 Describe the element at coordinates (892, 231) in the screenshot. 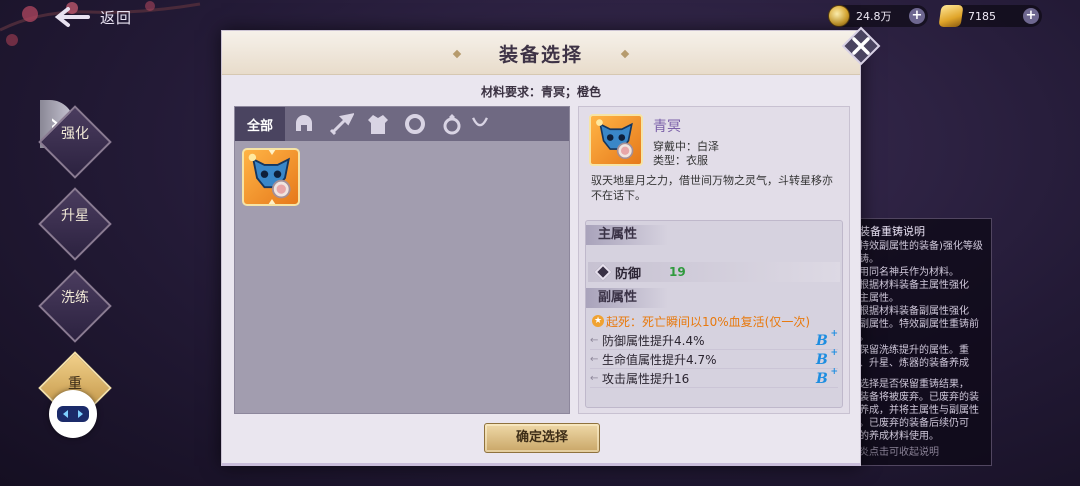

I see `help-title: 装备重铸说明` at that location.